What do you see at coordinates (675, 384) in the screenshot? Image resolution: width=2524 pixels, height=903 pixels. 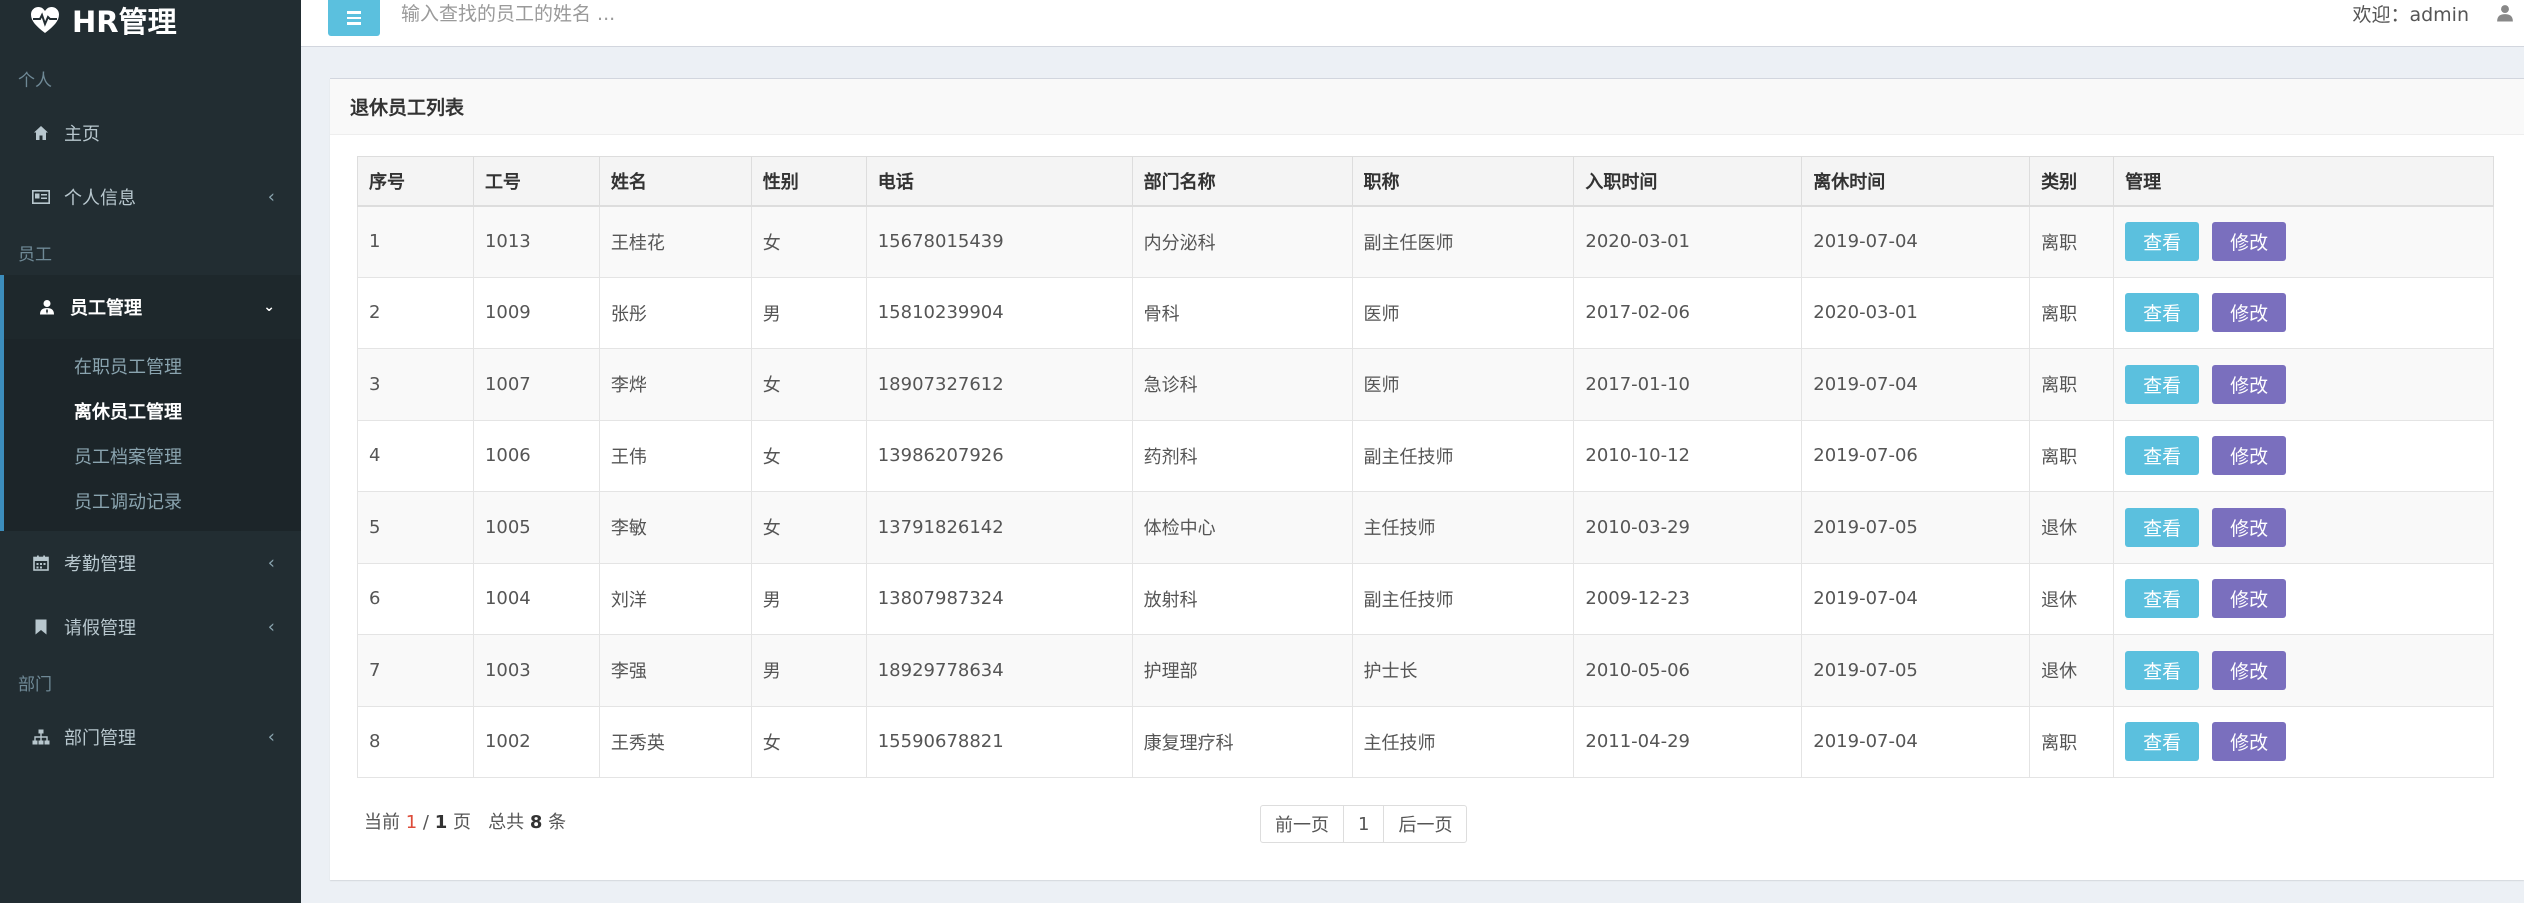 I see `table-cell: 李烨` at bounding box center [675, 384].